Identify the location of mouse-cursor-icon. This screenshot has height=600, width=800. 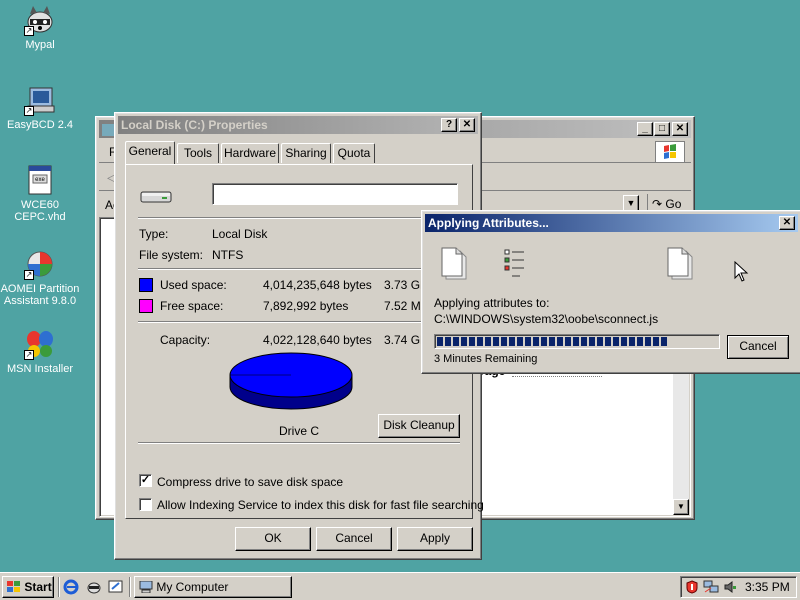
(742, 271).